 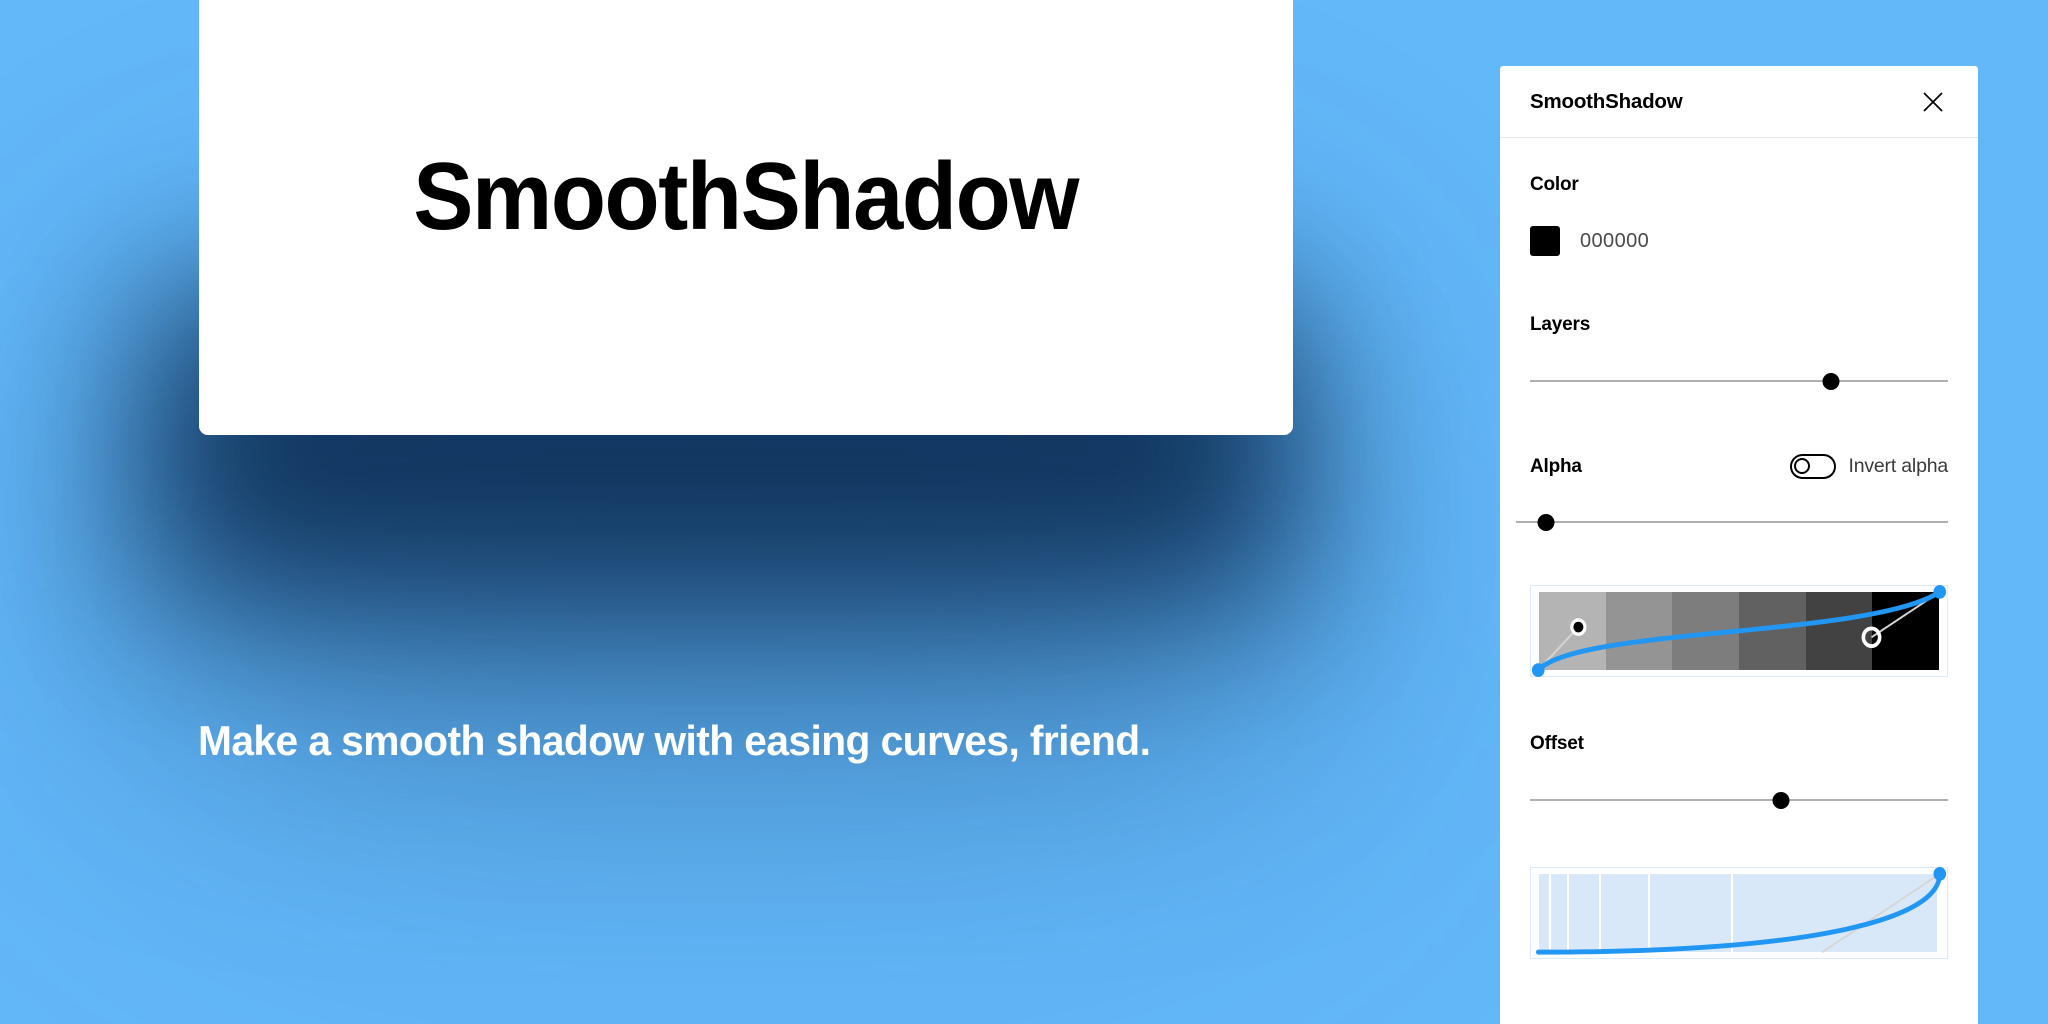 I want to click on offset-curve-graph, so click(x=1741, y=911).